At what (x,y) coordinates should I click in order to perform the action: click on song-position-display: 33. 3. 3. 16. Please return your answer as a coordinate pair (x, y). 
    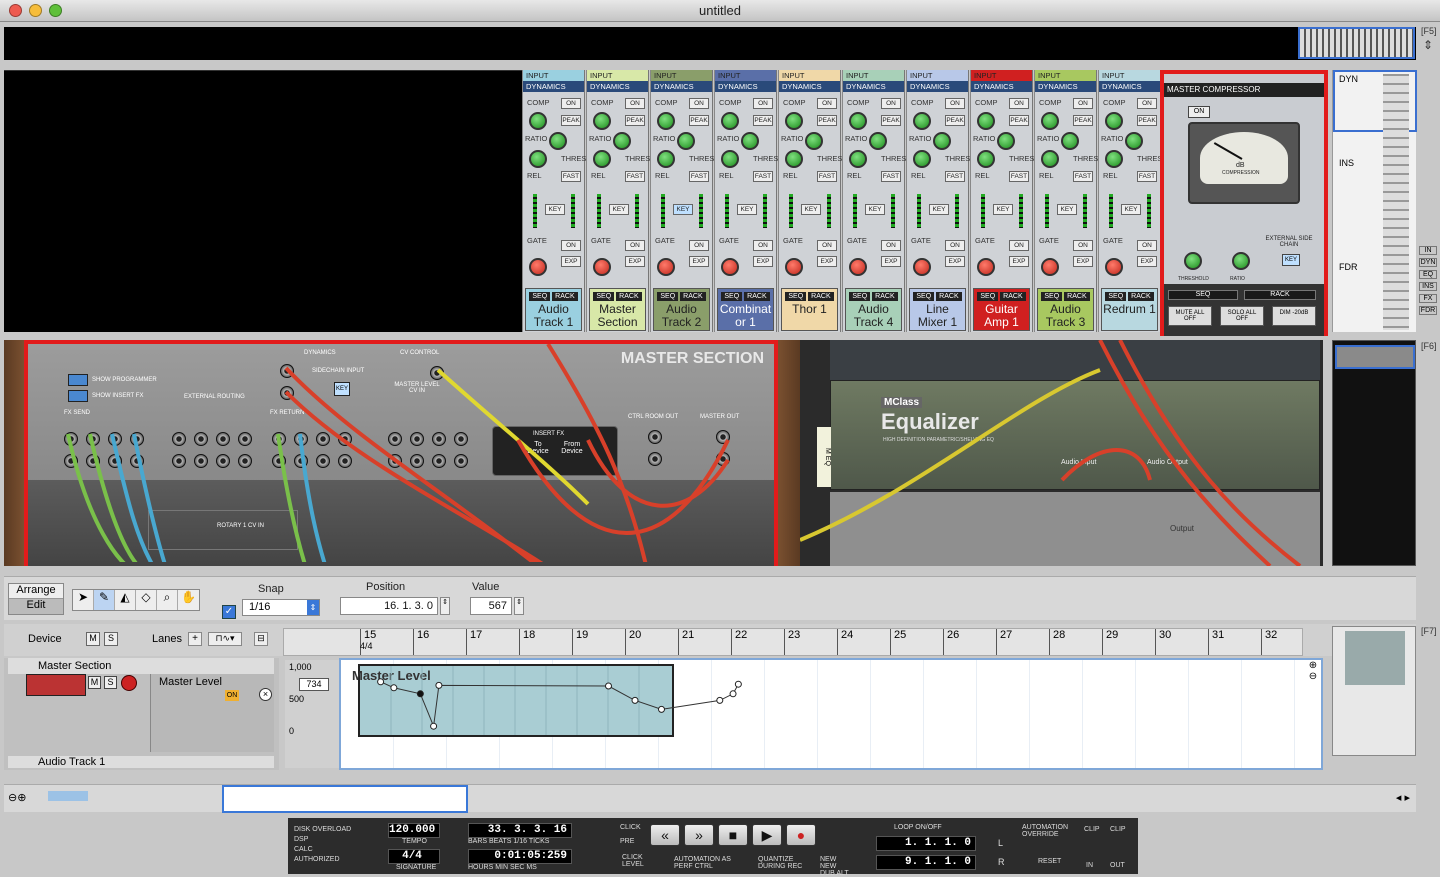
    Looking at the image, I should click on (520, 830).